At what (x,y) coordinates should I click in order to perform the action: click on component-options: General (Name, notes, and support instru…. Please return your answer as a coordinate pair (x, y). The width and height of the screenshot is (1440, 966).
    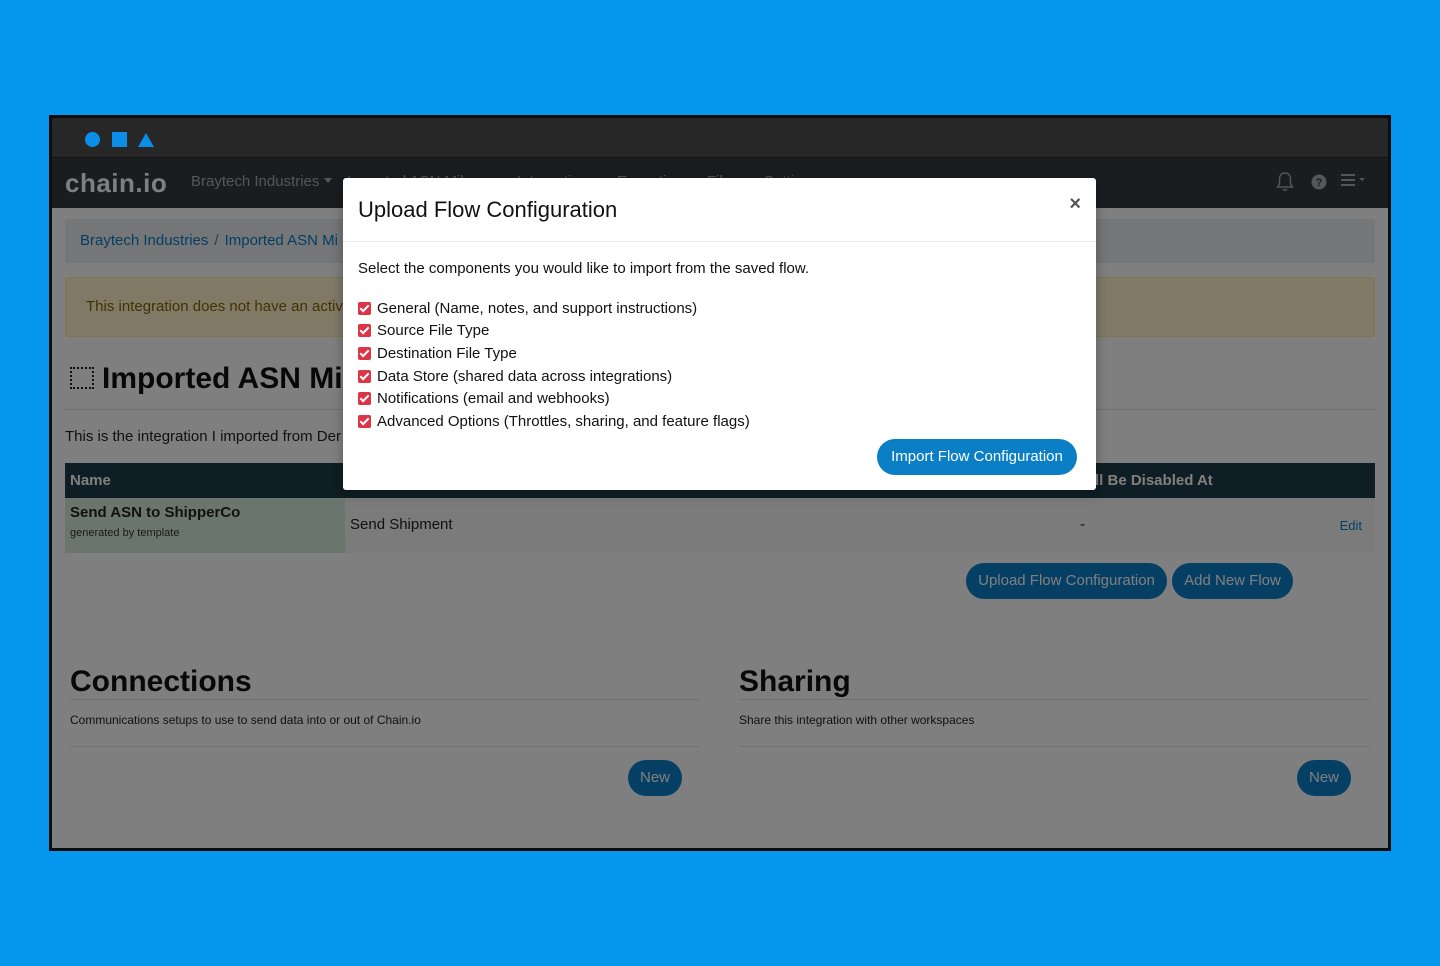
    Looking at the image, I should click on (554, 365).